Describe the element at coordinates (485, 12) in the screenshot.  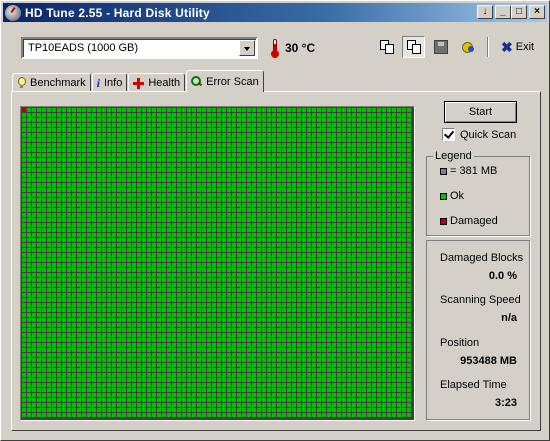
I see `rollup-button: ↓` at that location.